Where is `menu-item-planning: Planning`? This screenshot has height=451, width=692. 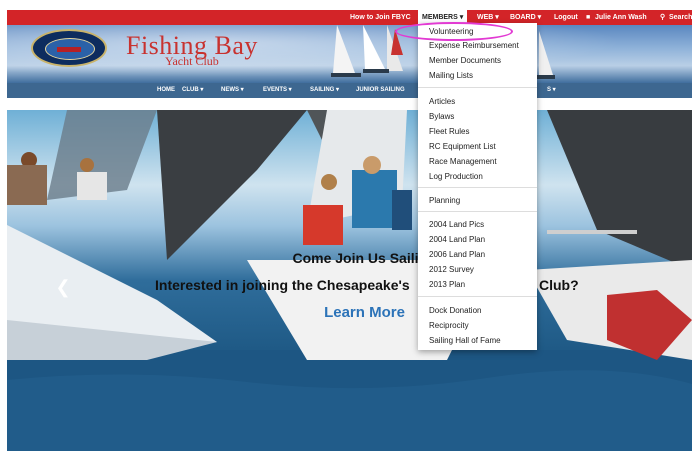 menu-item-planning: Planning is located at coordinates (444, 200).